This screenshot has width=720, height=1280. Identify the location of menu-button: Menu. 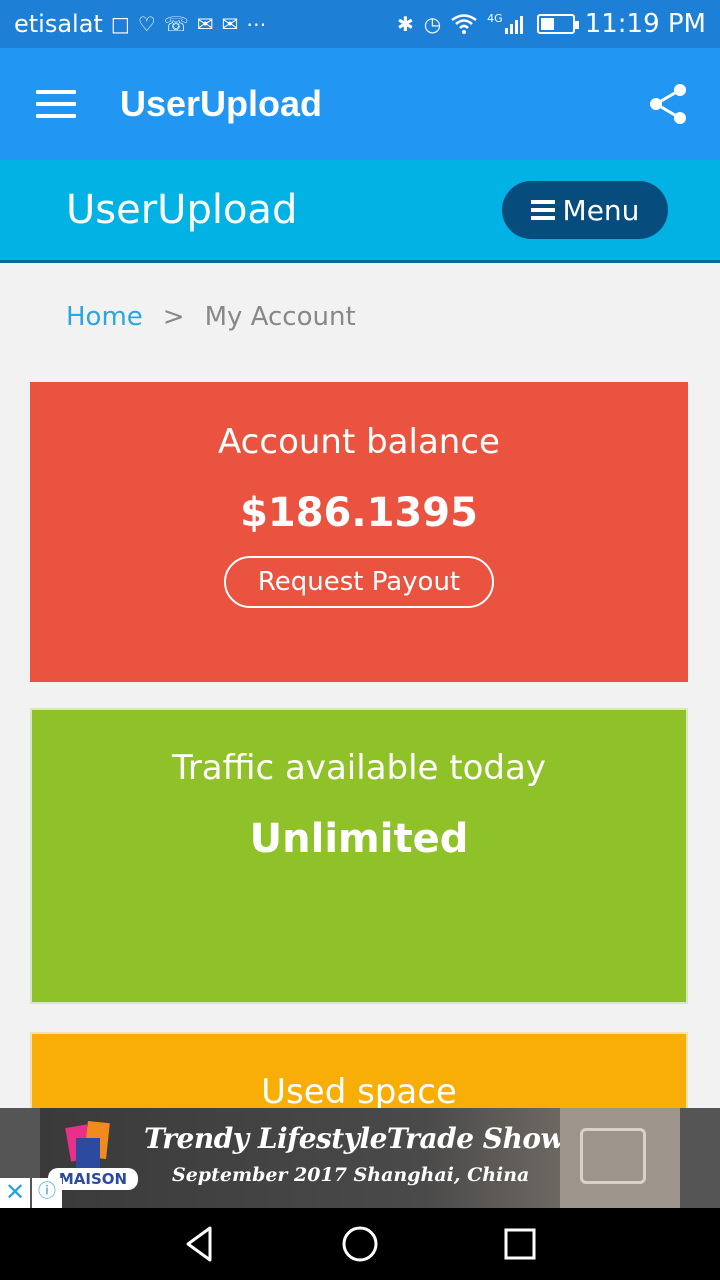
(585, 210).